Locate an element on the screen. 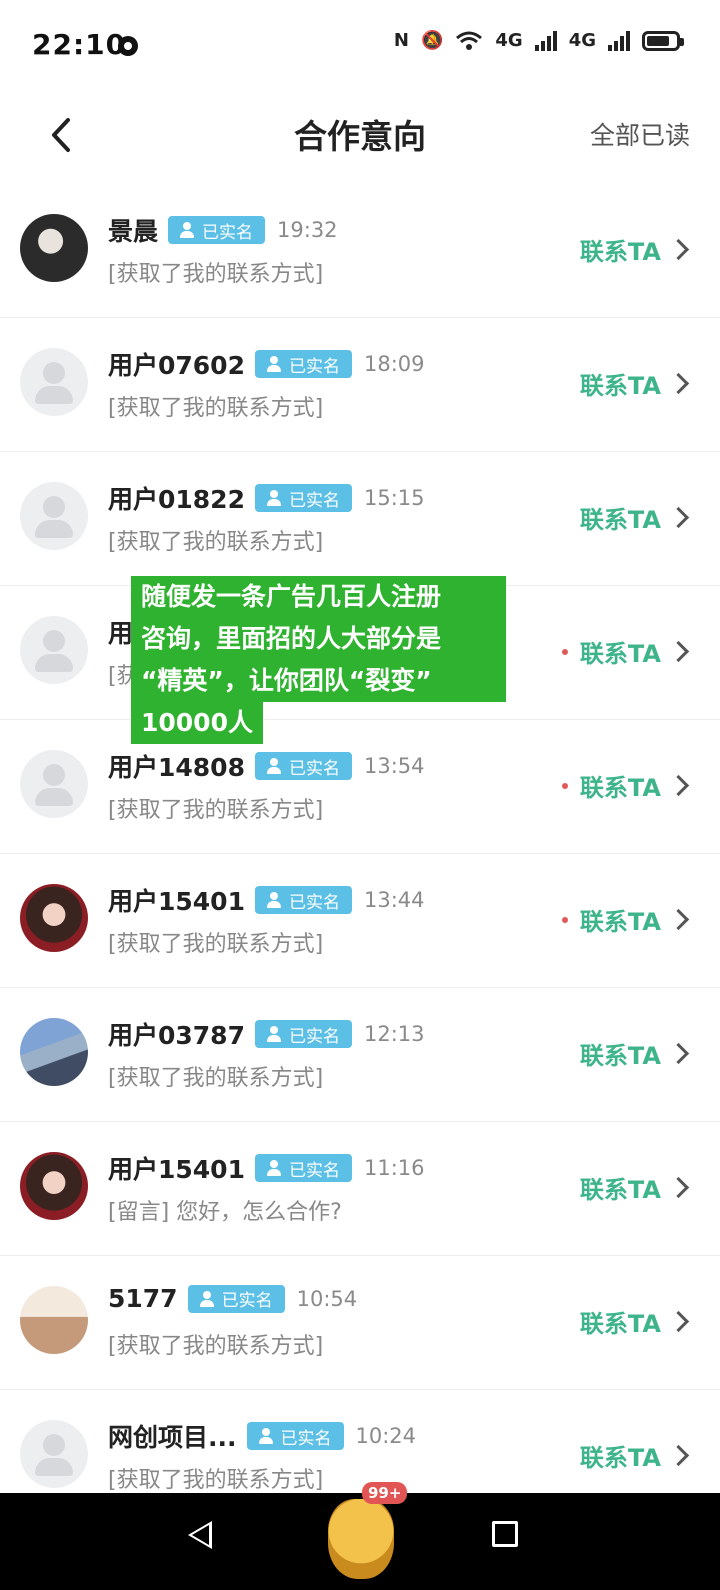  name-line: 用户15401 已实名 11:16 is located at coordinates (266, 1168).